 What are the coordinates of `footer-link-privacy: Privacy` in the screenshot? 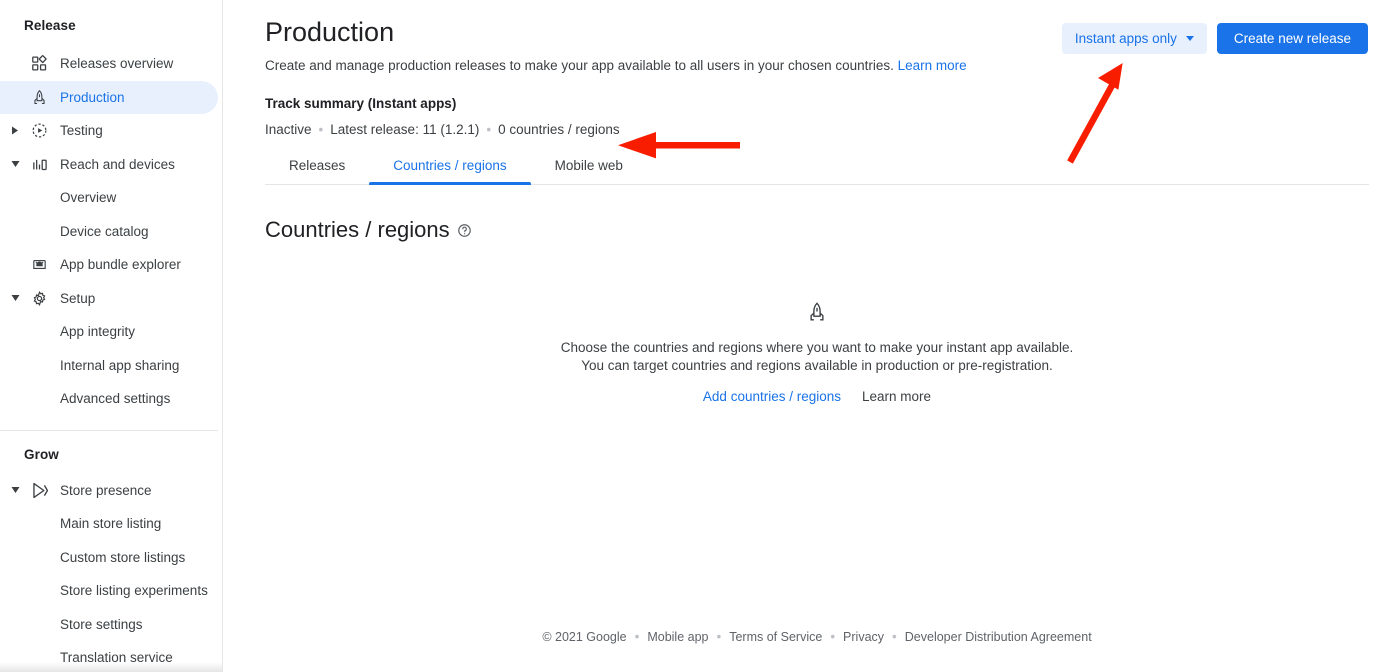 It's located at (863, 637).